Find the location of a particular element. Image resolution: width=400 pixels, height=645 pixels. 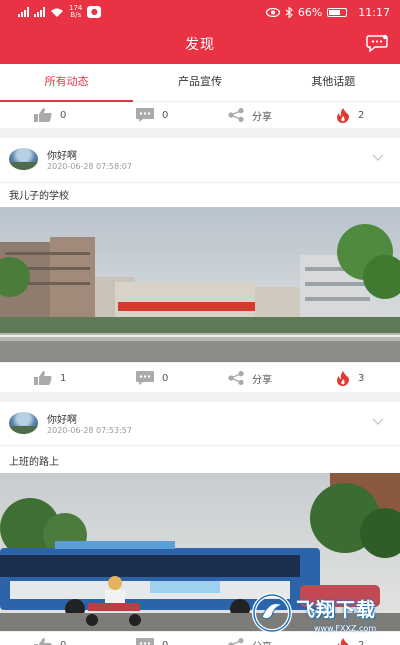

hot-button: 2 is located at coordinates (350, 115).